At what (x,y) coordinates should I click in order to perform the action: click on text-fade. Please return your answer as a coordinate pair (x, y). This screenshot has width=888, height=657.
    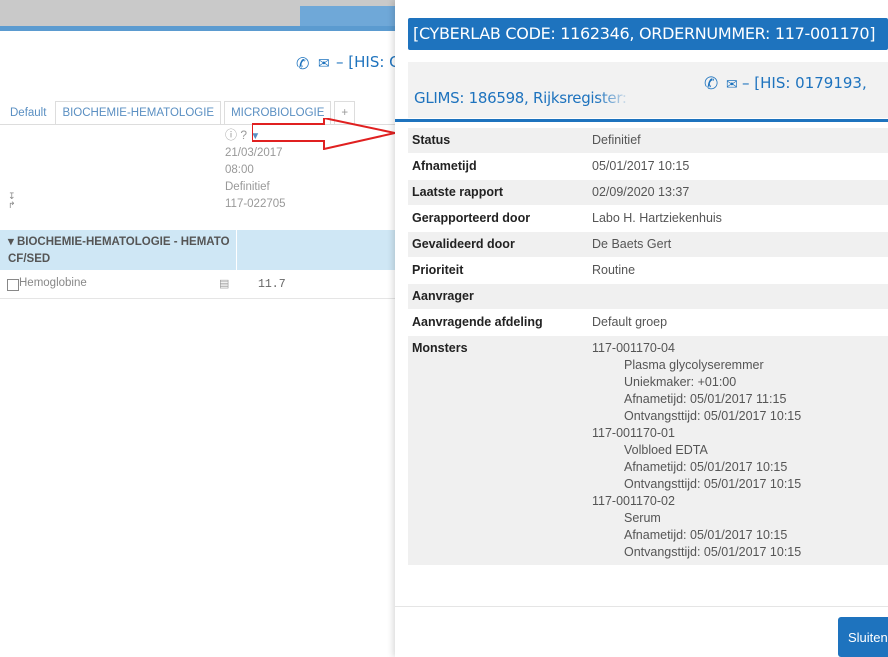
    Looking at the image, I should click on (626, 99).